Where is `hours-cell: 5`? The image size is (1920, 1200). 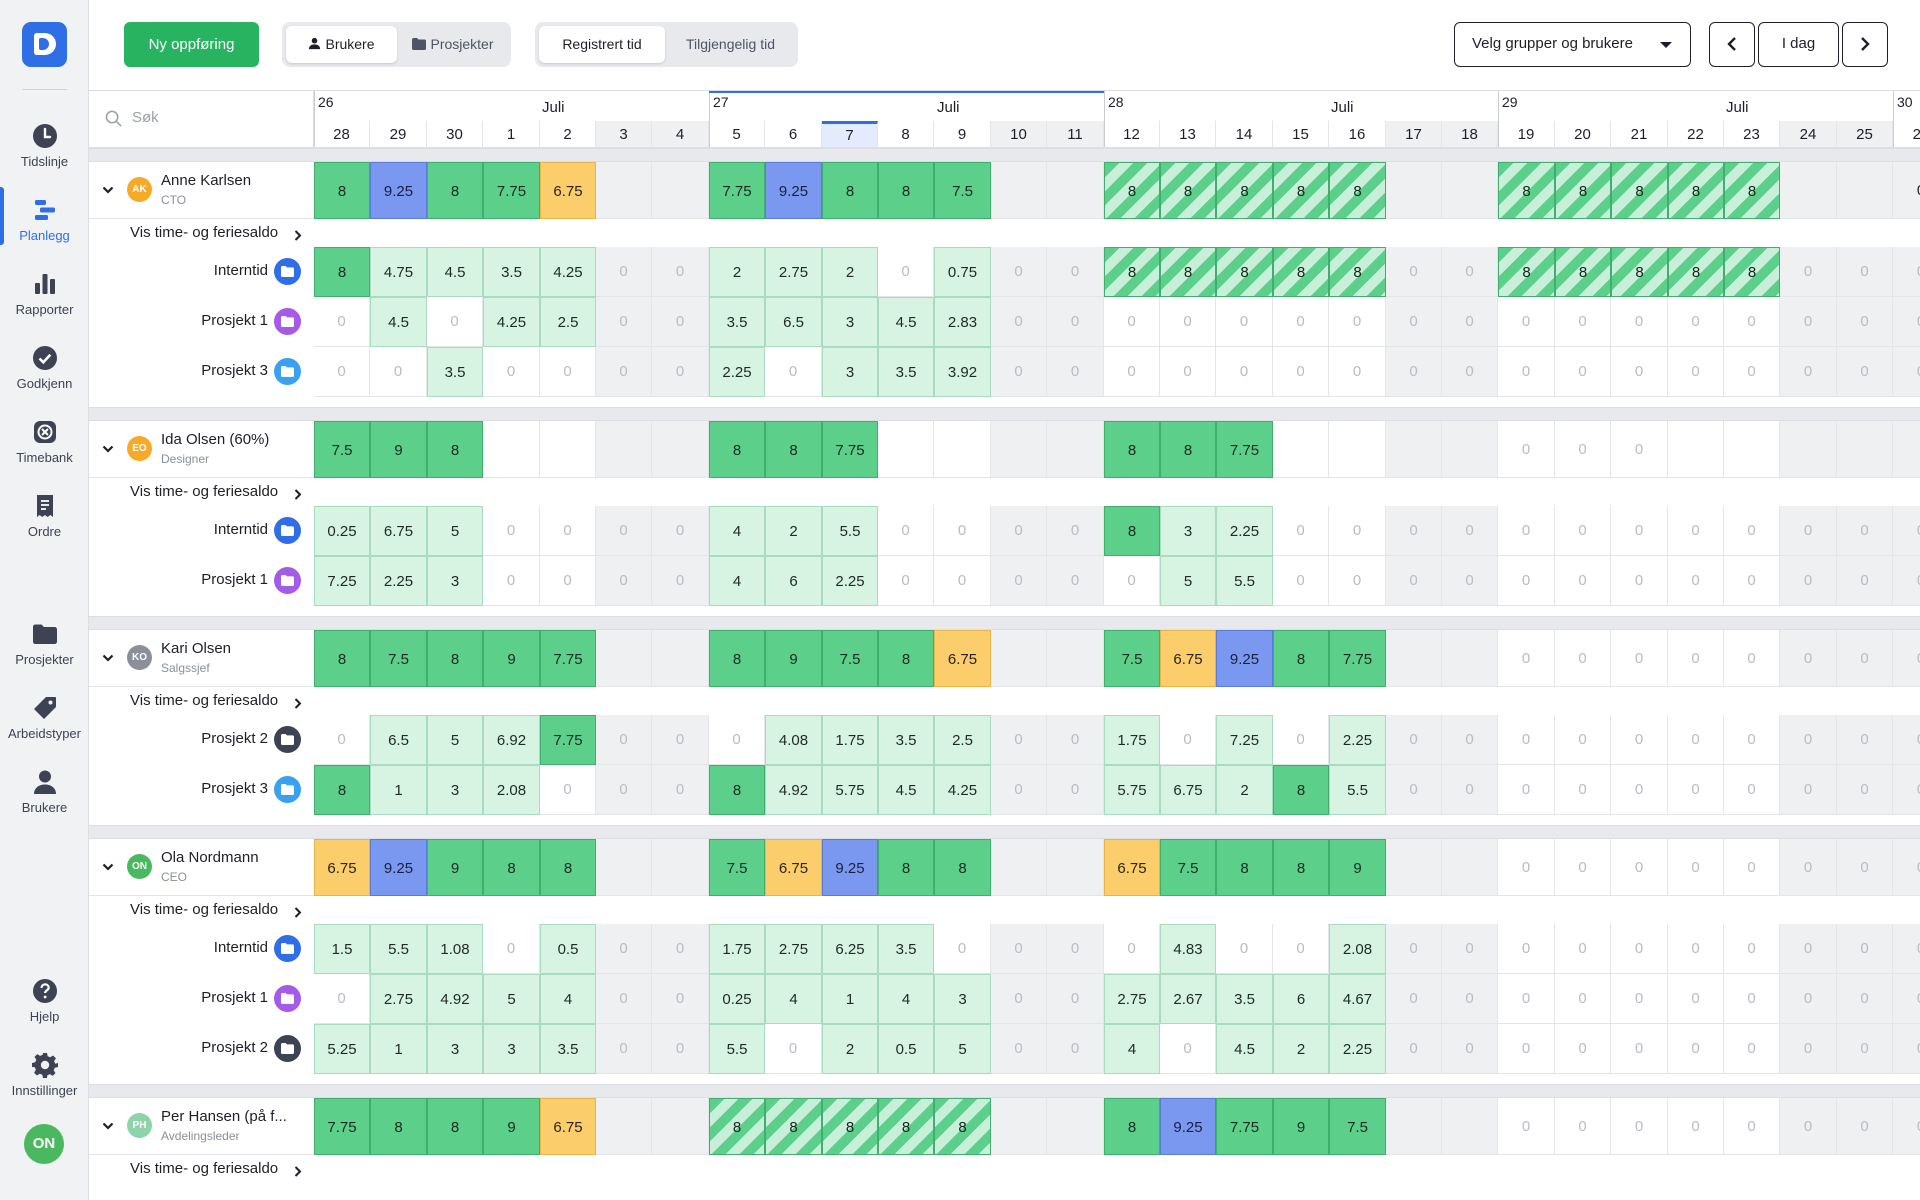
hours-cell: 5 is located at coordinates (511, 999).